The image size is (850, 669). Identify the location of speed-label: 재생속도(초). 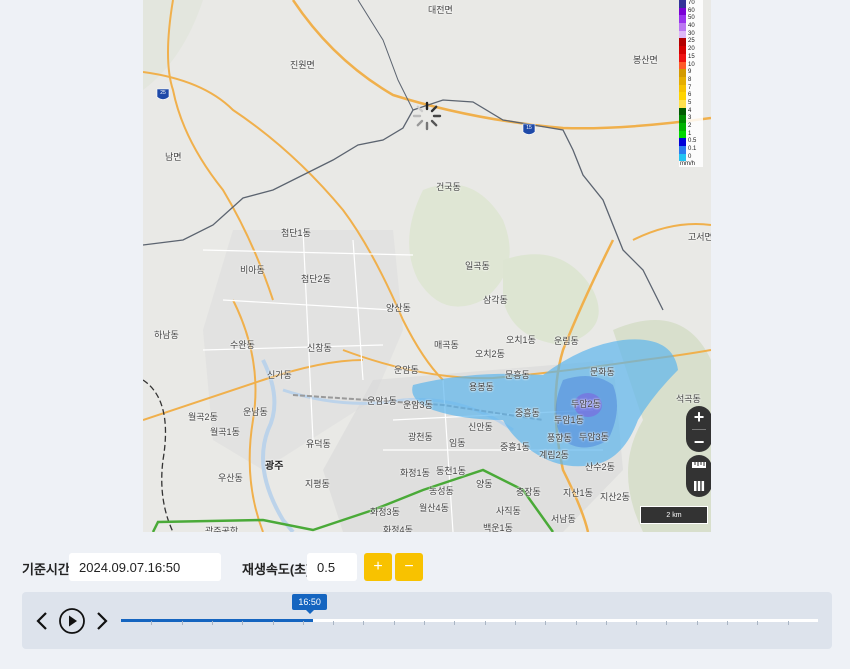
(276, 569).